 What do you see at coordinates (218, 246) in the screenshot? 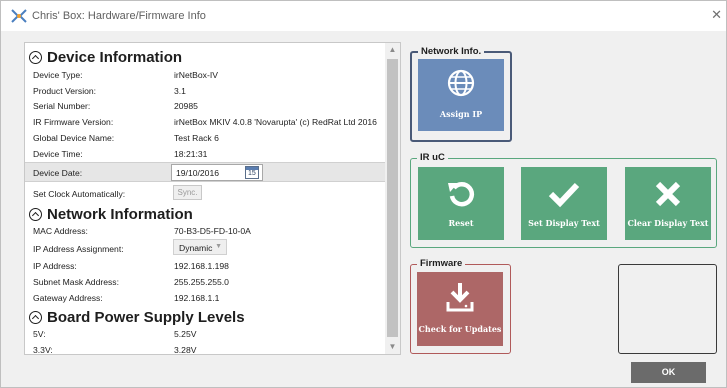
I see `chevron-down-icon: ▼` at bounding box center [218, 246].